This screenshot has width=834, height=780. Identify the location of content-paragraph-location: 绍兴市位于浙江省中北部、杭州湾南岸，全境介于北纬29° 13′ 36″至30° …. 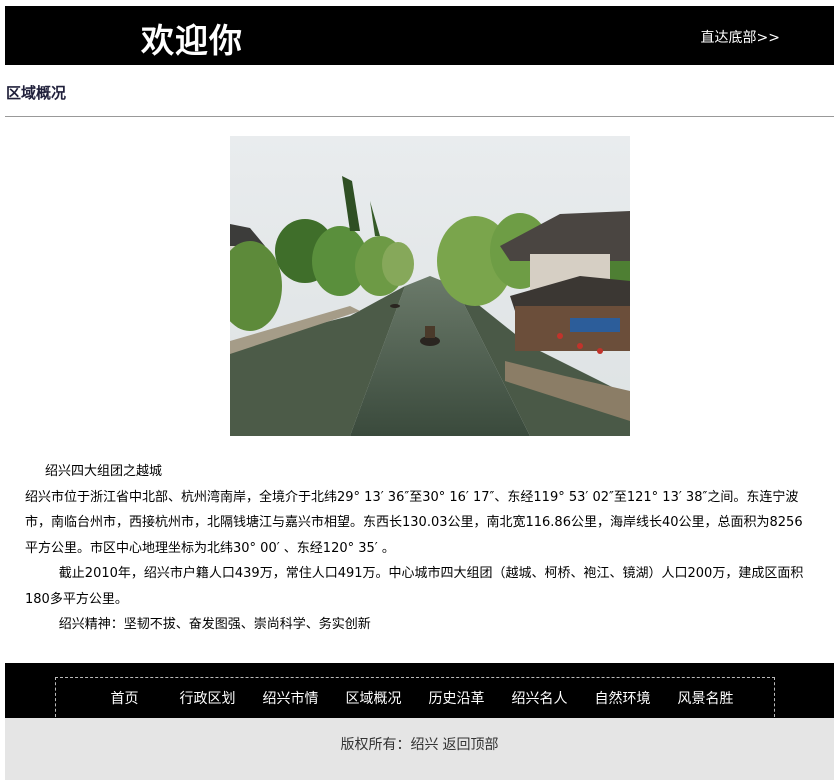
(414, 522).